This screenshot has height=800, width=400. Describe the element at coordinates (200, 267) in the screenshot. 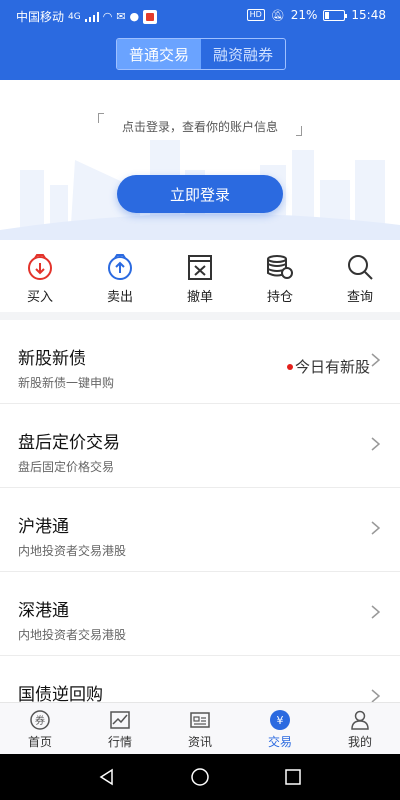

I see `cancel-order-icon` at that location.